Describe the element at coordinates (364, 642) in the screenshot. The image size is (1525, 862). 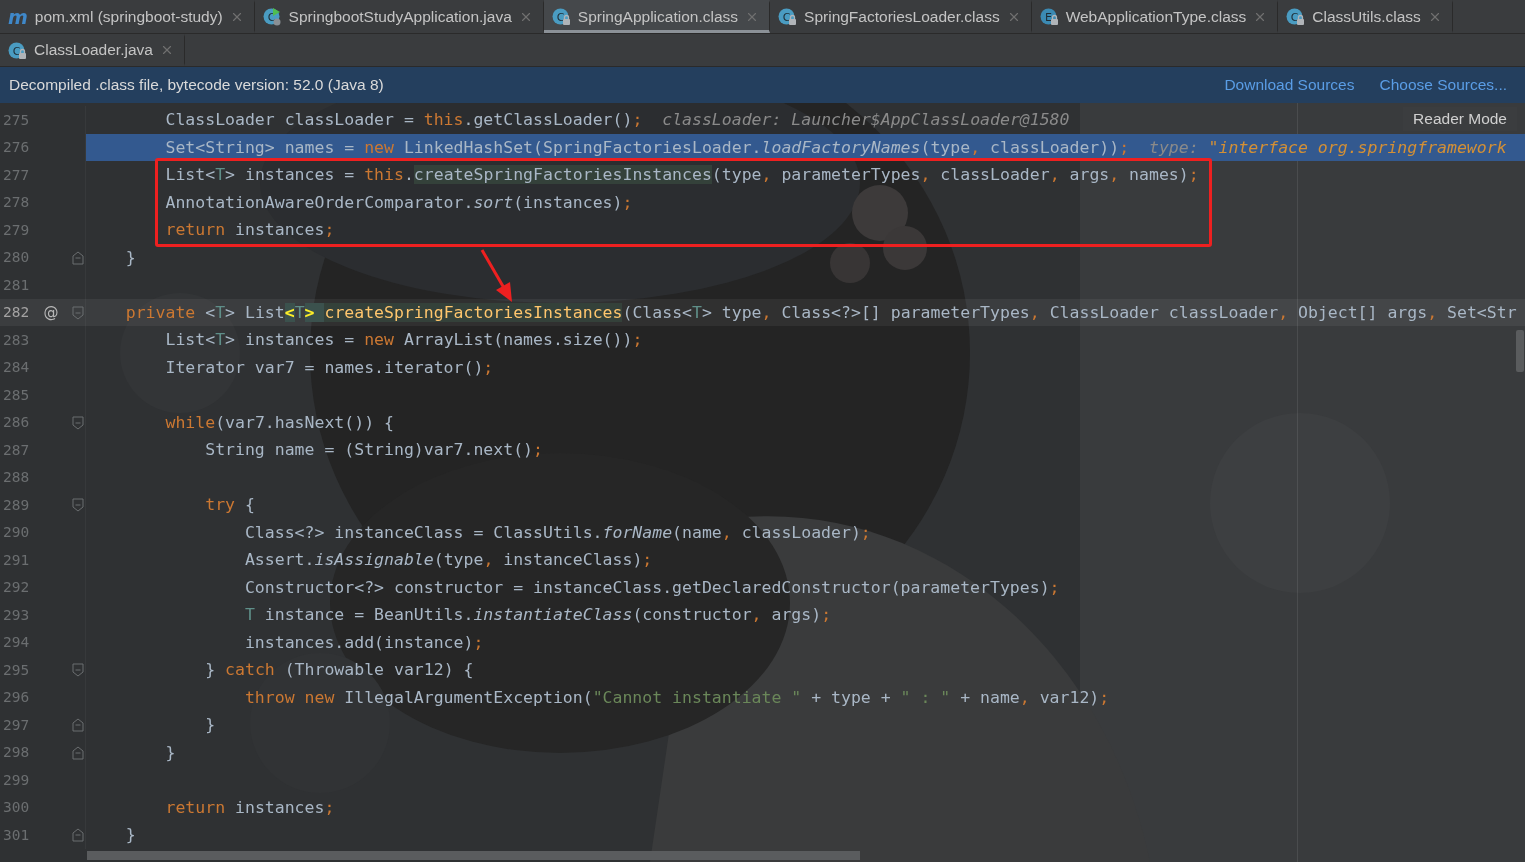
I see `code-line: instances.add(instance);` at that location.